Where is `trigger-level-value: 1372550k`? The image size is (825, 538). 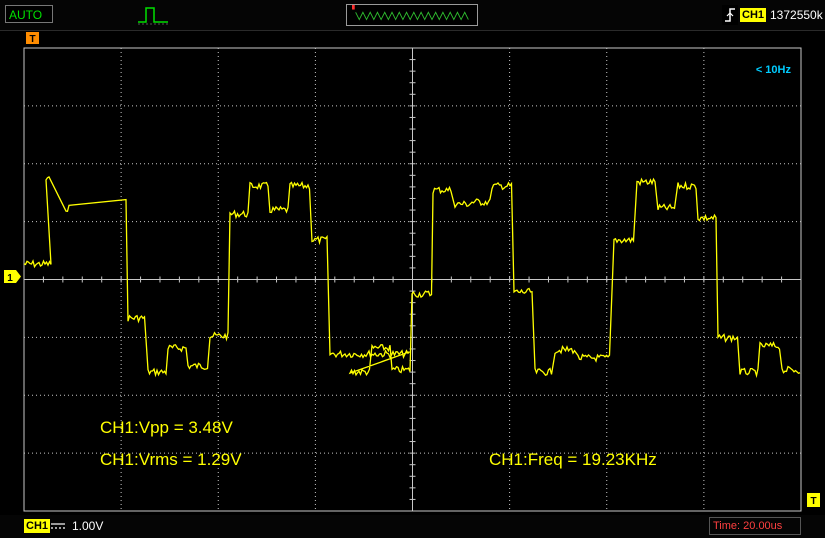 trigger-level-value: 1372550k is located at coordinates (796, 15).